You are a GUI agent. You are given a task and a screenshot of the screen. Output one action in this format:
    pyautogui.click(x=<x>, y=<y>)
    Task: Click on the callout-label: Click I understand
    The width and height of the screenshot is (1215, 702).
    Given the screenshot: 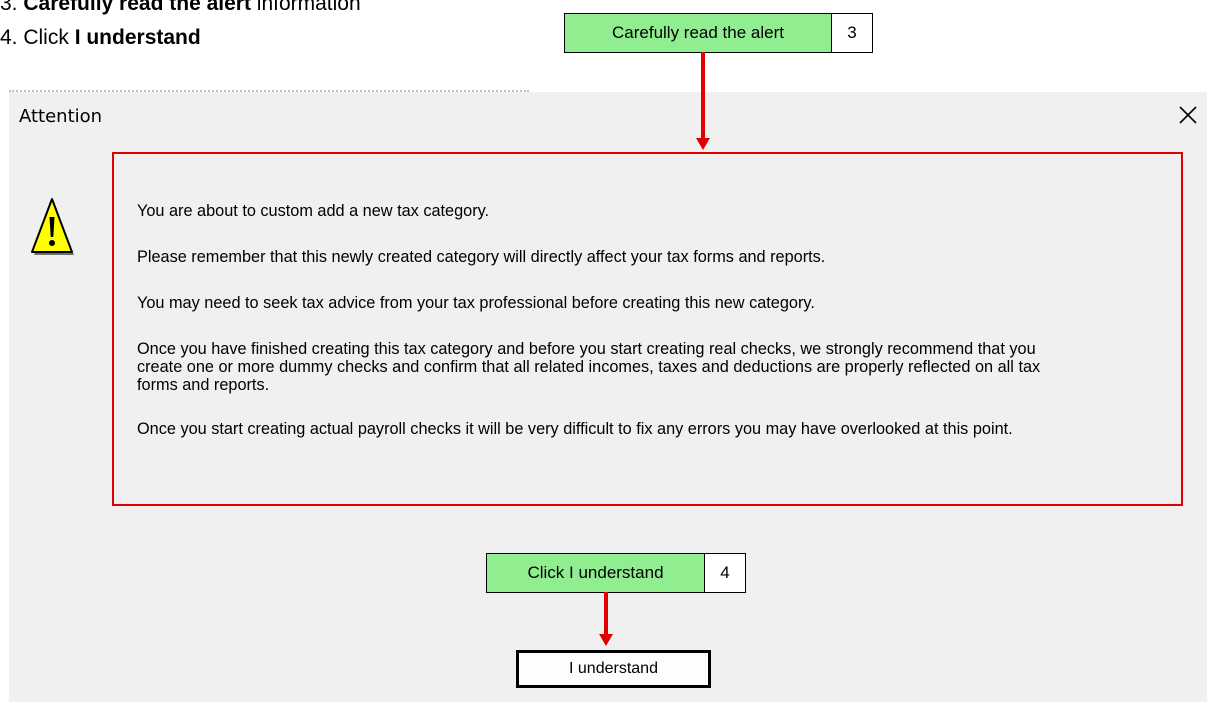 What is the action you would take?
    pyautogui.click(x=596, y=573)
    